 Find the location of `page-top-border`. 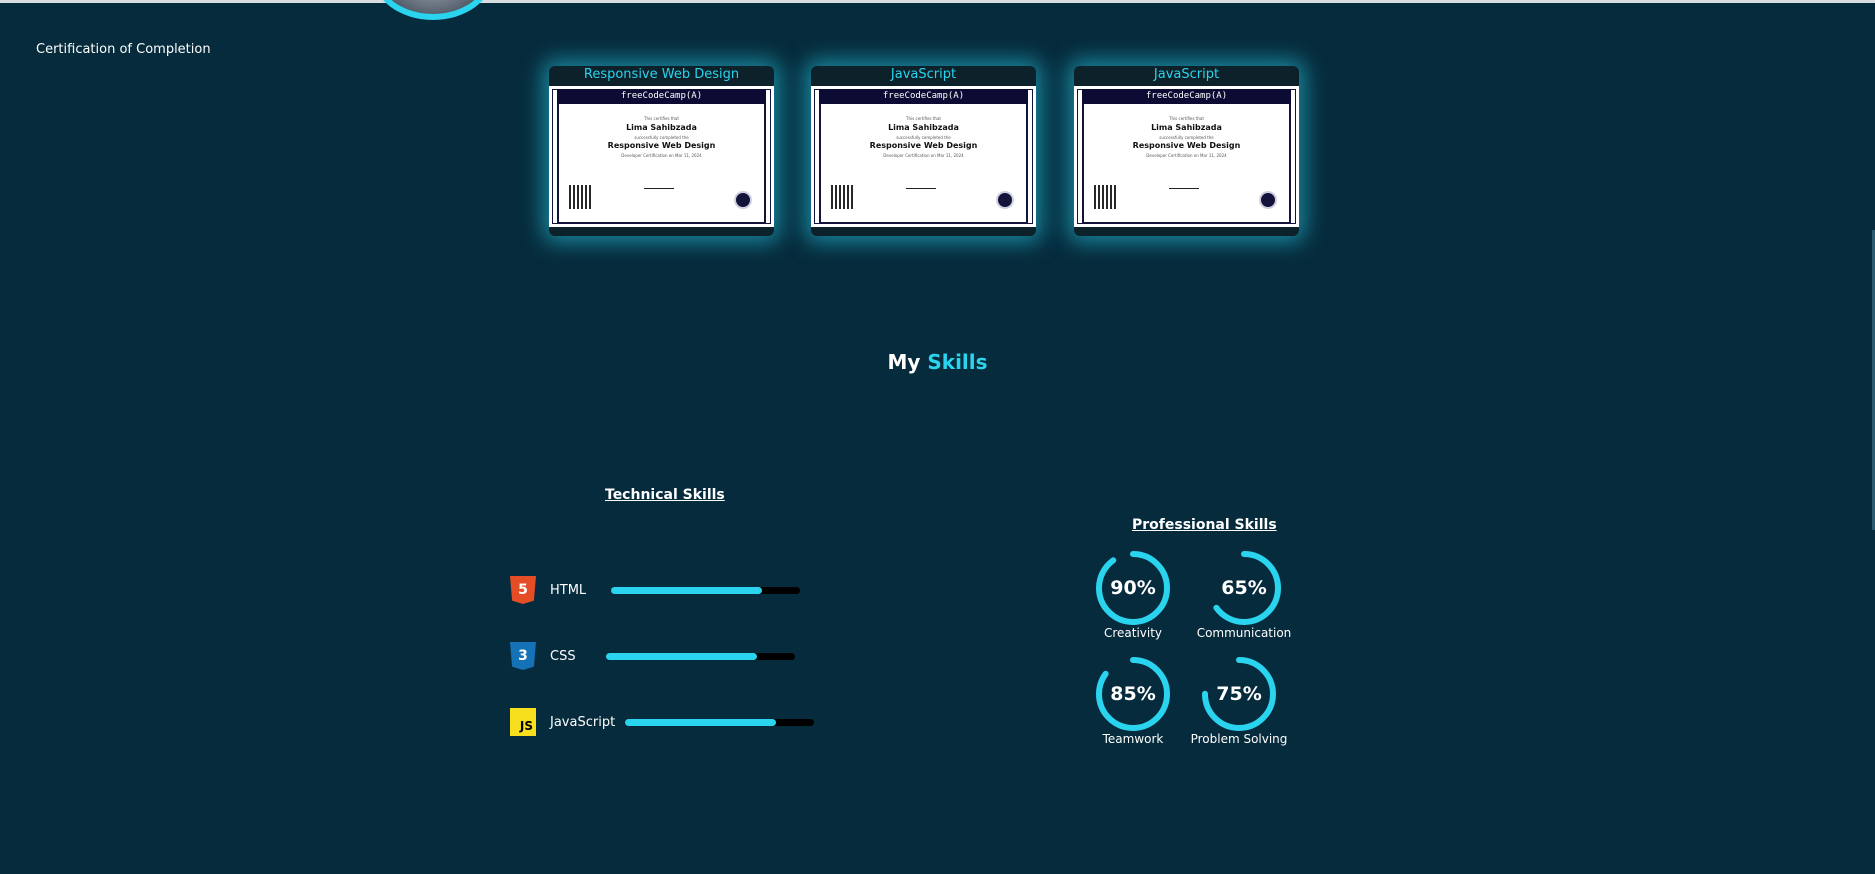

page-top-border is located at coordinates (937, 1).